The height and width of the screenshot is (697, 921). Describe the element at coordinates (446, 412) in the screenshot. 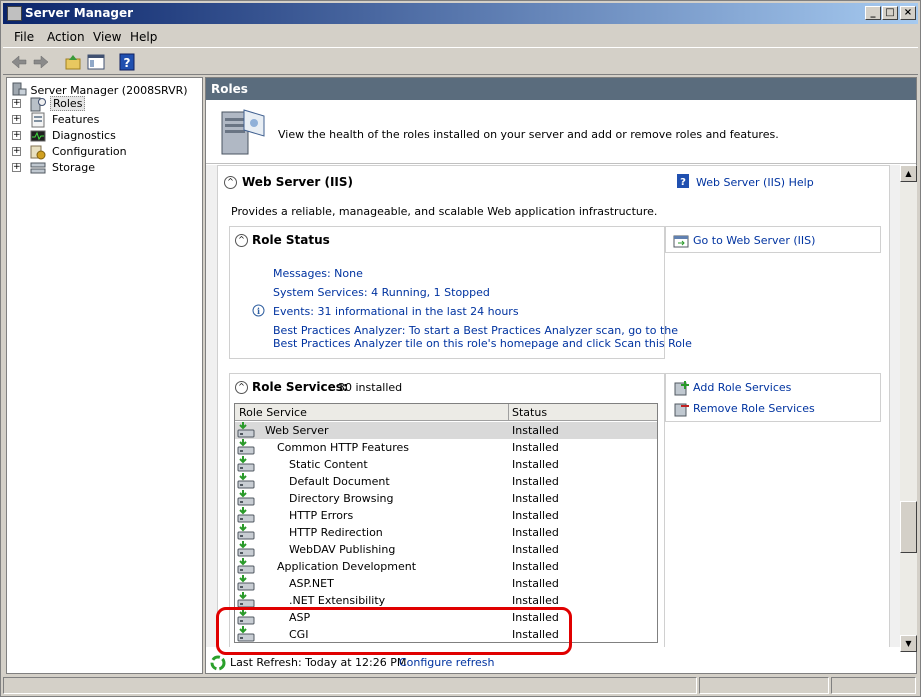

I see `table-header: Role Service Status` at that location.